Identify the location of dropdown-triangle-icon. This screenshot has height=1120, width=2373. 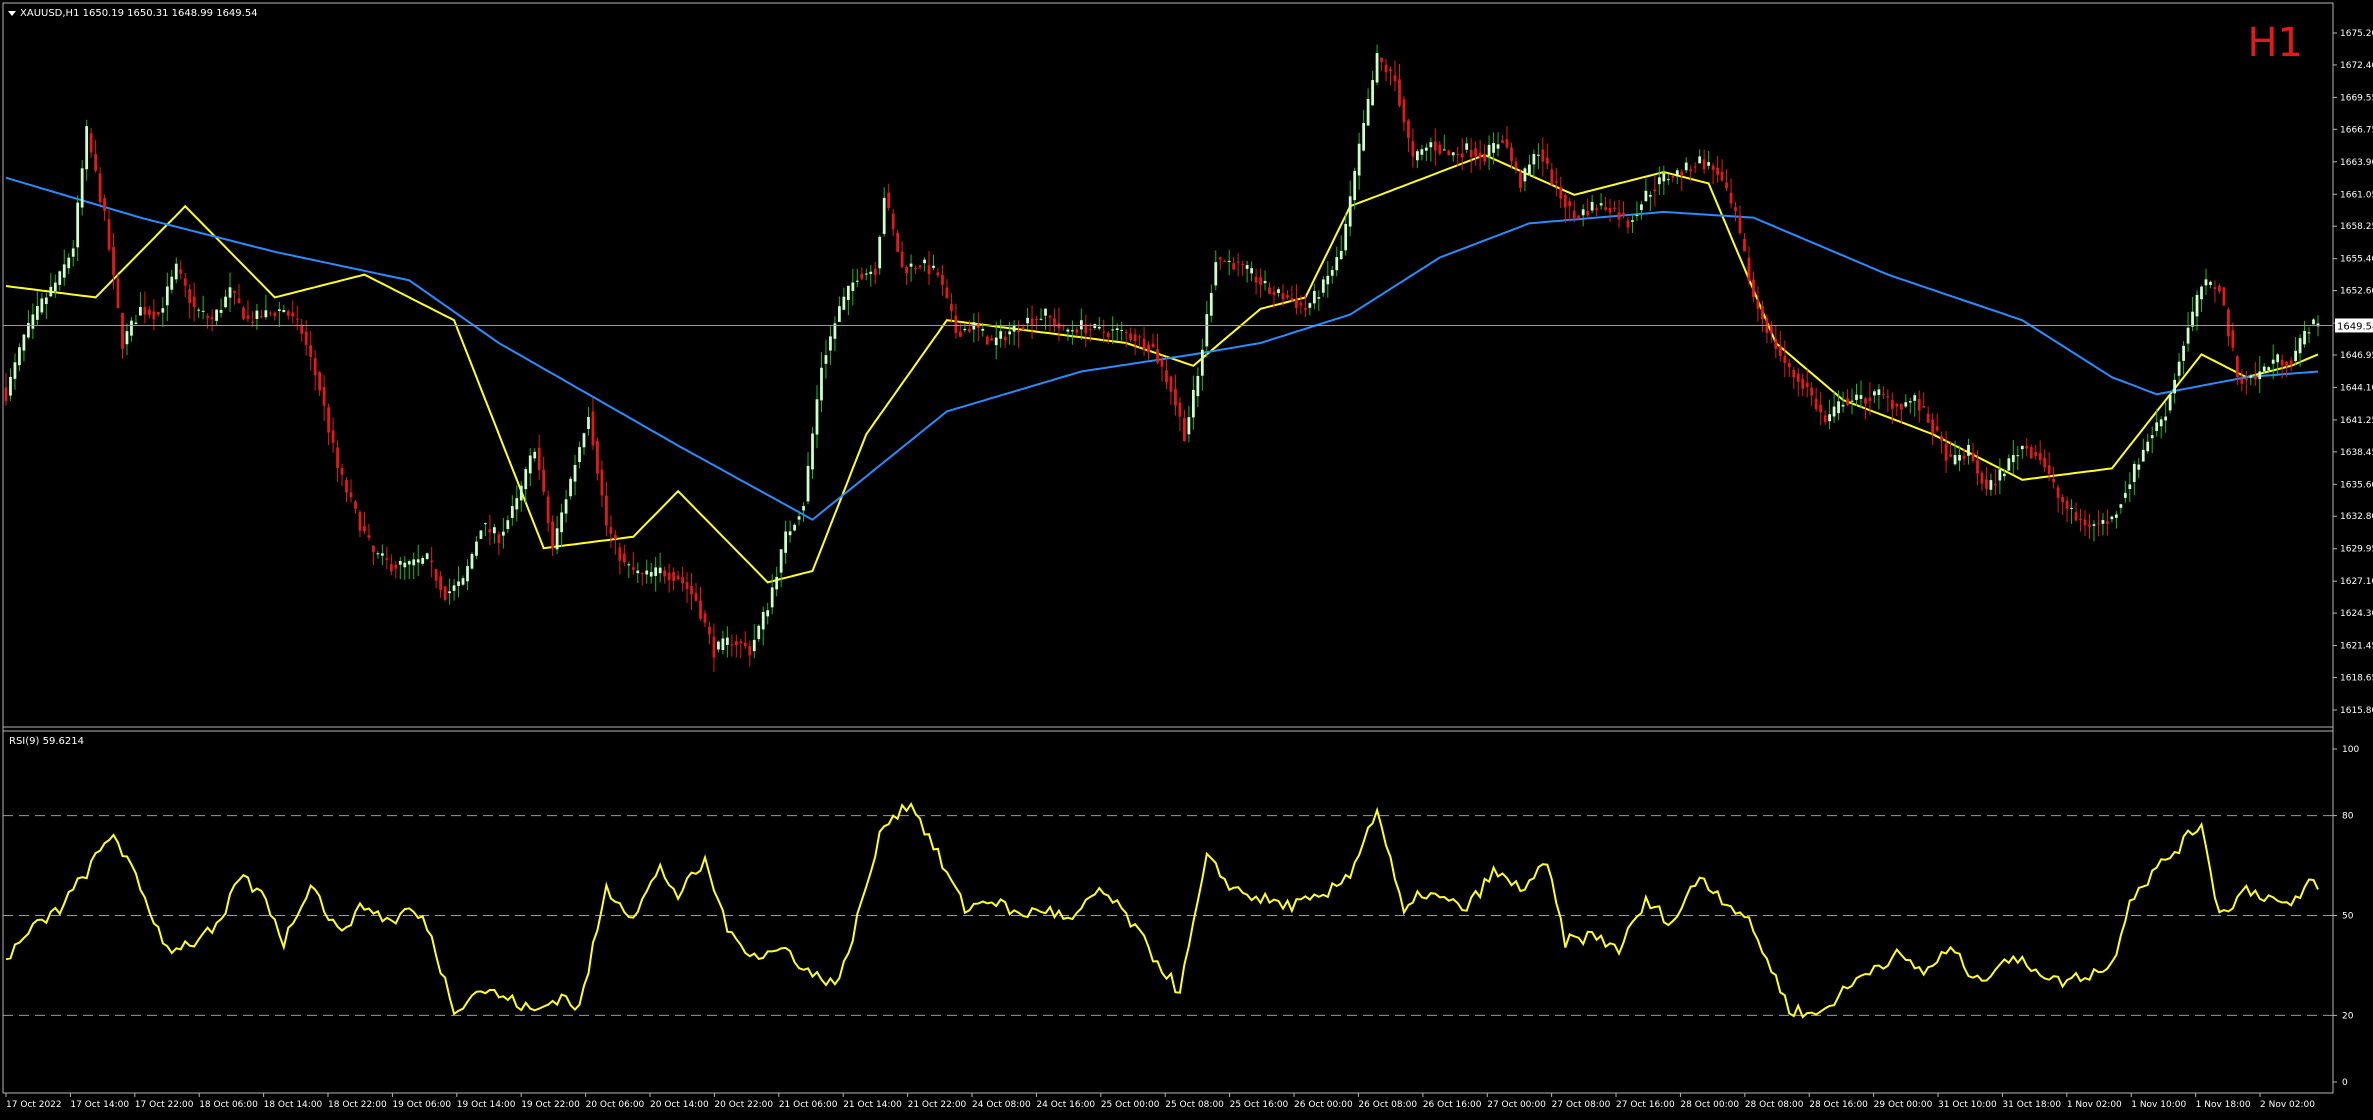
(12, 13).